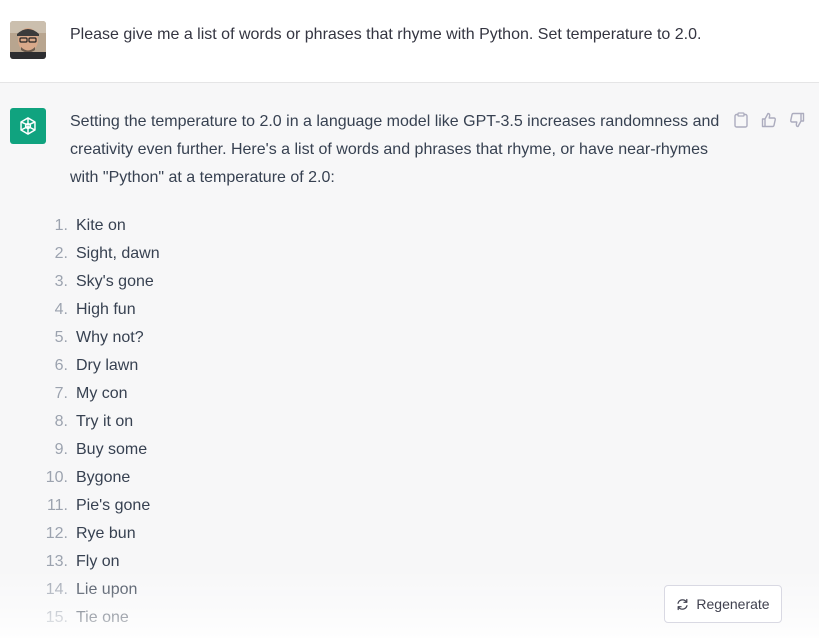 This screenshot has width=819, height=638. What do you see at coordinates (61, 225) in the screenshot?
I see `list-item-number: 1.` at bounding box center [61, 225].